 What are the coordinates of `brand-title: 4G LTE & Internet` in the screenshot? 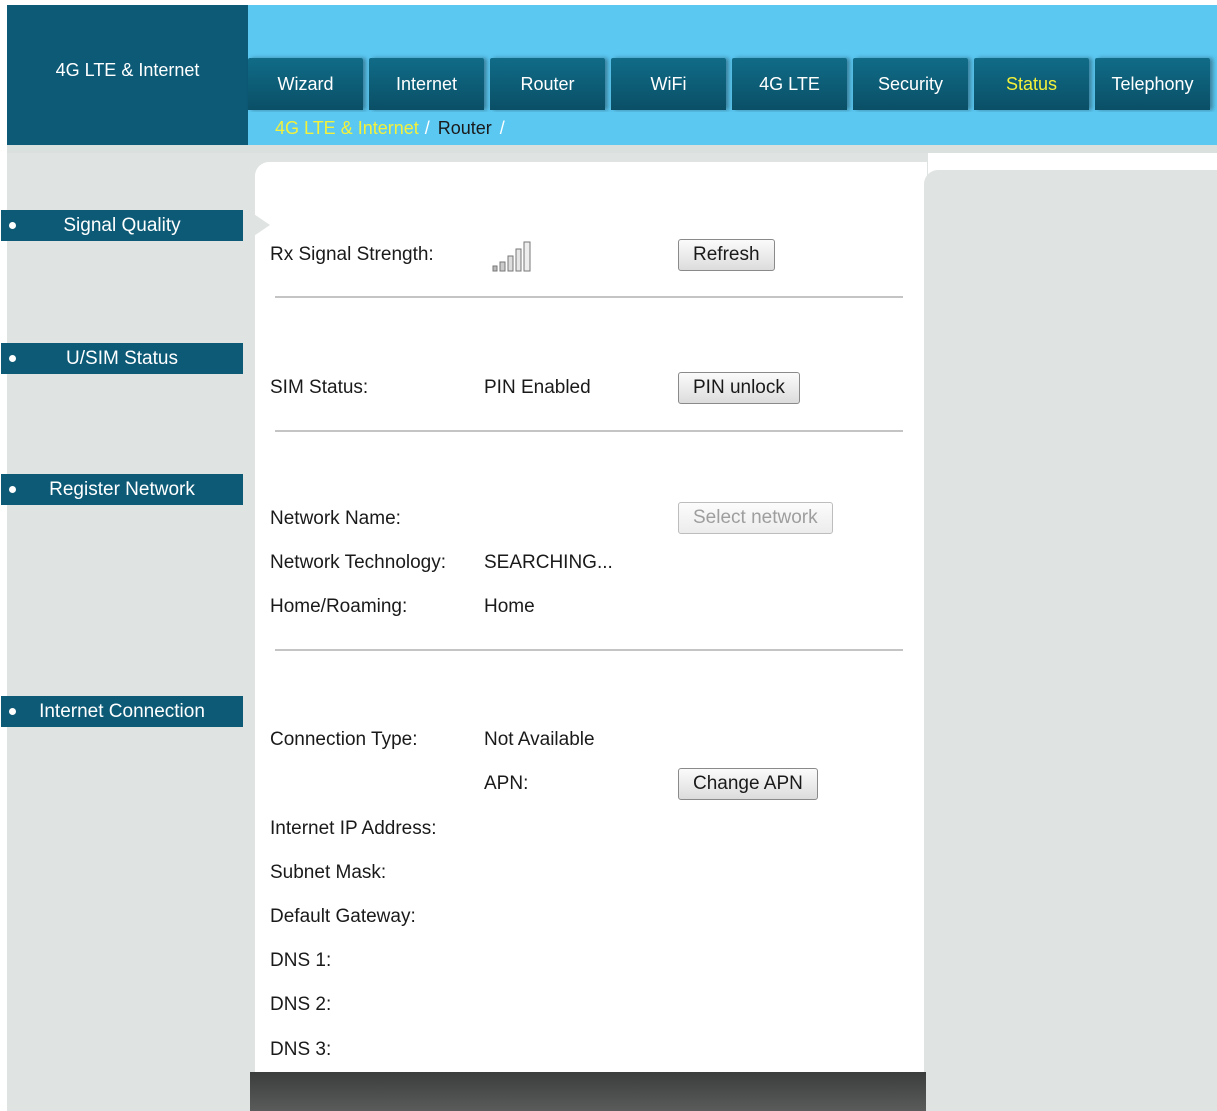 It's located at (127, 75).